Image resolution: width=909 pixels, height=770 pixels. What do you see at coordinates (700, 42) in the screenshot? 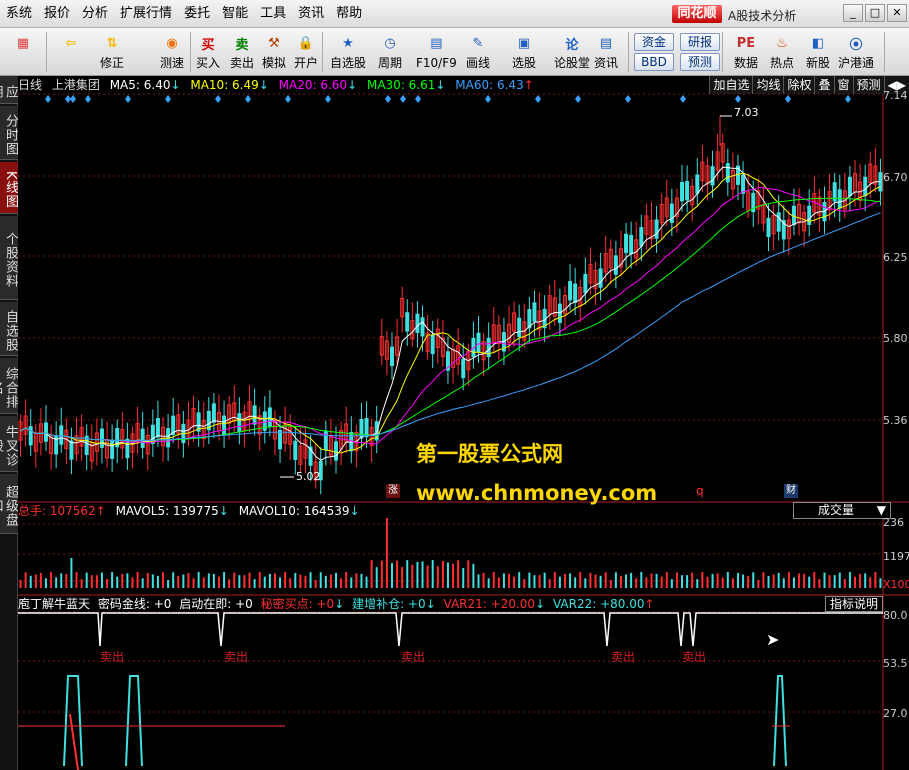
I see `research-button: 研报` at bounding box center [700, 42].